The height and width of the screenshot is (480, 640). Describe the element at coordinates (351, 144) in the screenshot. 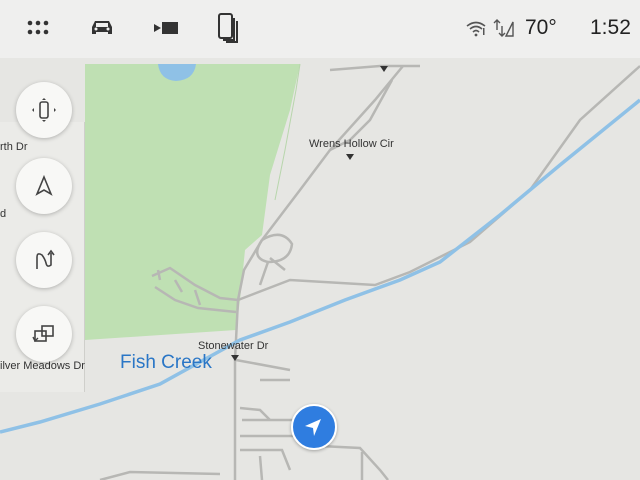

I see `label-wrens-hollow: Wrens Hollow Cir` at that location.